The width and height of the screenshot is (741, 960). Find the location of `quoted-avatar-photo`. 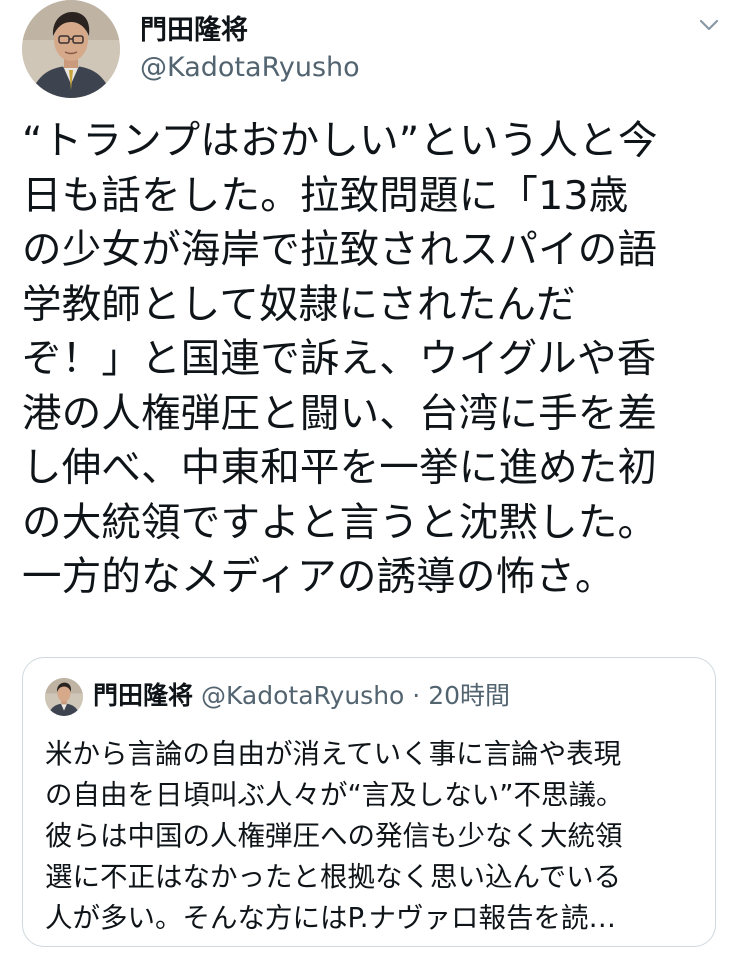

quoted-avatar-photo is located at coordinates (64, 697).